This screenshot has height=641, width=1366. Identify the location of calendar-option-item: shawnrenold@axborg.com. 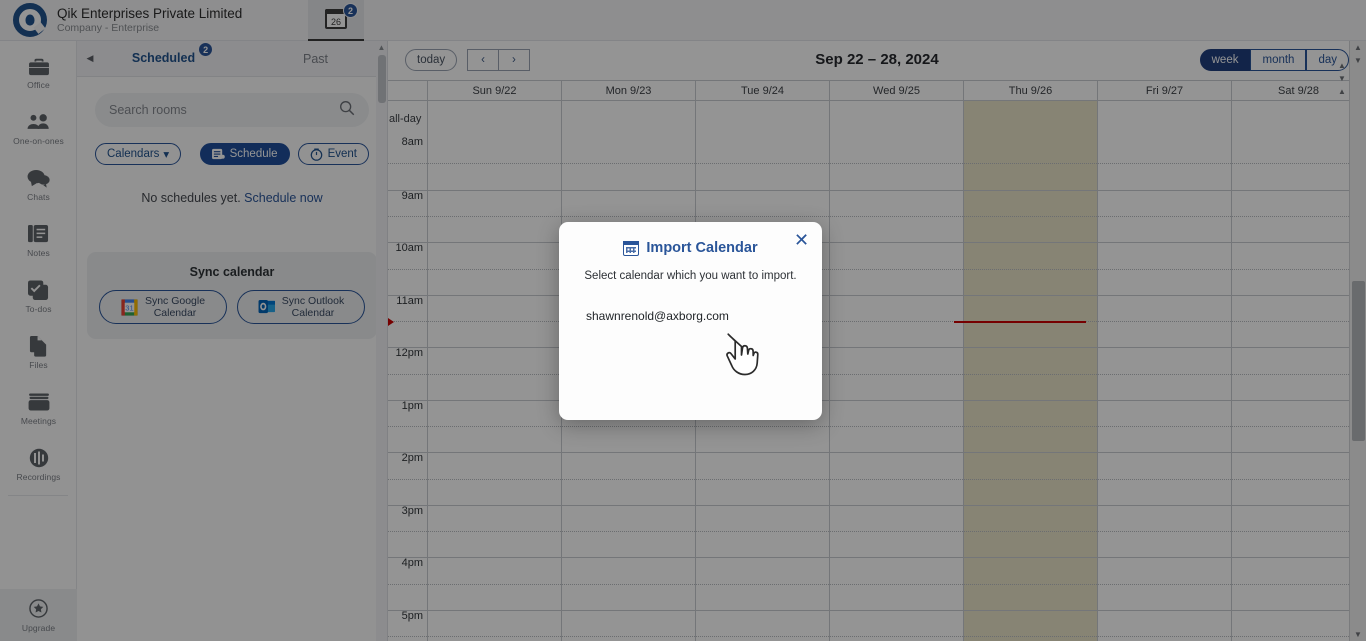
(690, 316).